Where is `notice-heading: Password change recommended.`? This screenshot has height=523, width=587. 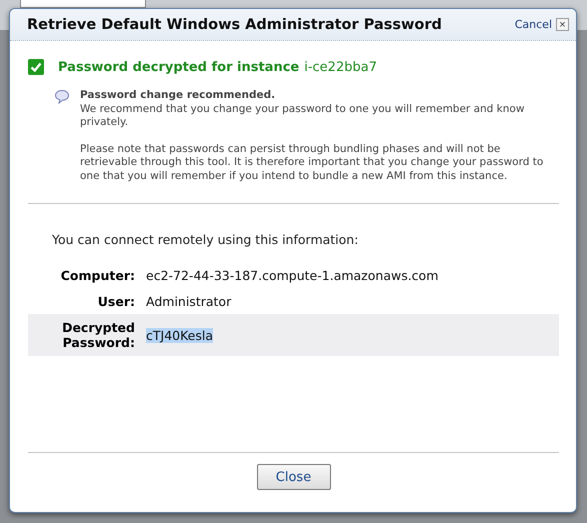
notice-heading: Password change recommended. is located at coordinates (178, 95).